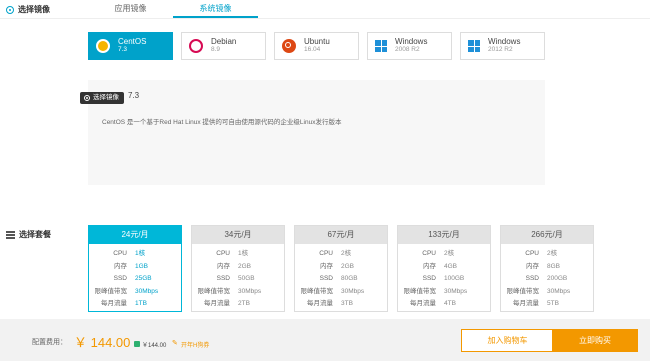 This screenshot has width=650, height=361. What do you see at coordinates (238, 235) in the screenshot?
I see `plan-price: 34元/月` at bounding box center [238, 235].